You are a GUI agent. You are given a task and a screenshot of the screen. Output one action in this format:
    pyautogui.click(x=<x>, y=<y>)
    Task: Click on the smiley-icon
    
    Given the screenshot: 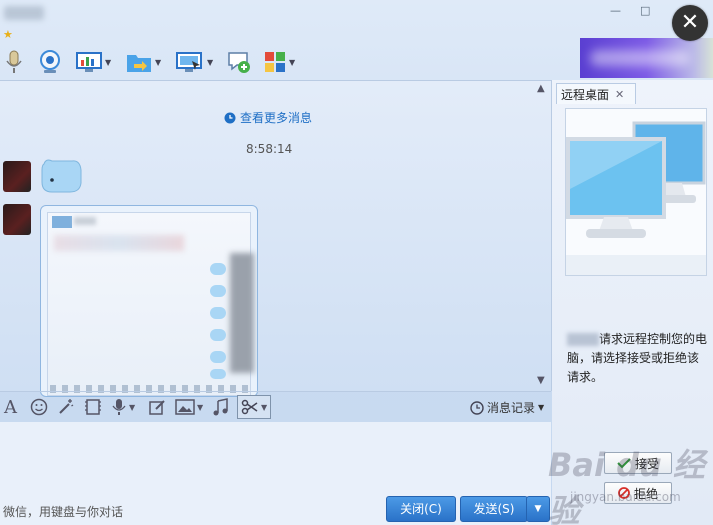 What is the action you would take?
    pyautogui.click(x=39, y=407)
    